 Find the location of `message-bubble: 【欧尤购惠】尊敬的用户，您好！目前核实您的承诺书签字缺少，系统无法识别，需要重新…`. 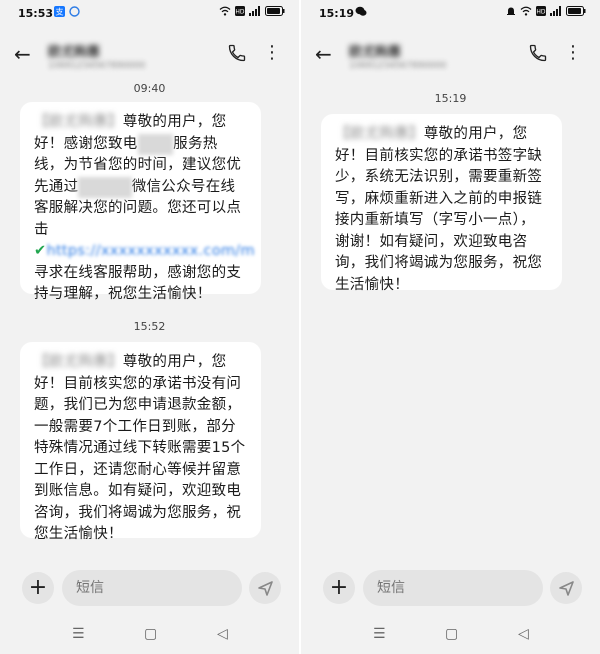

message-bubble: 【欧尤购惠】尊敬的用户，您好！目前核实您的承诺书签字缺少，系统无法识别，需要重新… is located at coordinates (441, 203).